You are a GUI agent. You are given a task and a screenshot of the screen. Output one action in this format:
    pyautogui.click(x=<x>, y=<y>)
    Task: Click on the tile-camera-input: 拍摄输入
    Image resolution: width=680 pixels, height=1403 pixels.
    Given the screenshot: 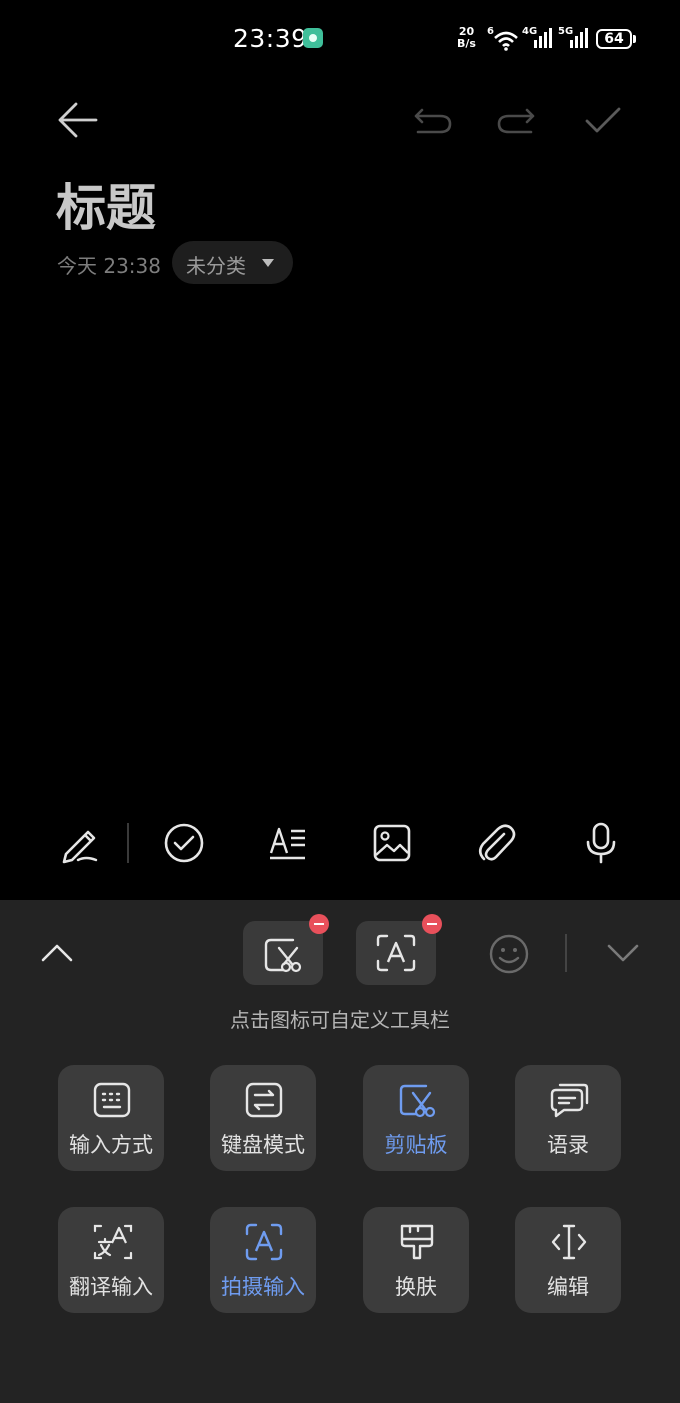 What is the action you would take?
    pyautogui.click(x=263, y=1260)
    